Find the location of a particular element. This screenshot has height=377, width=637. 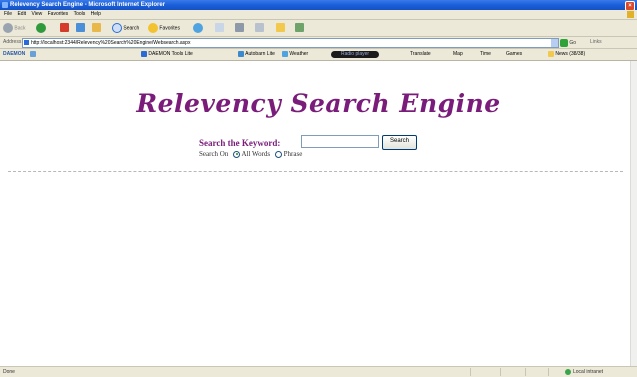

autobarn-label: Autobarn Lite is located at coordinates (260, 54).